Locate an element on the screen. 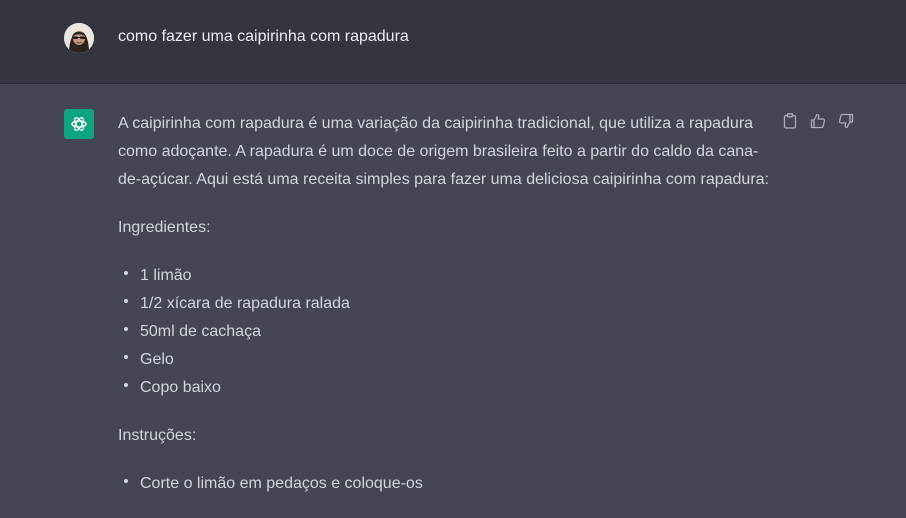  copy-button is located at coordinates (790, 121).